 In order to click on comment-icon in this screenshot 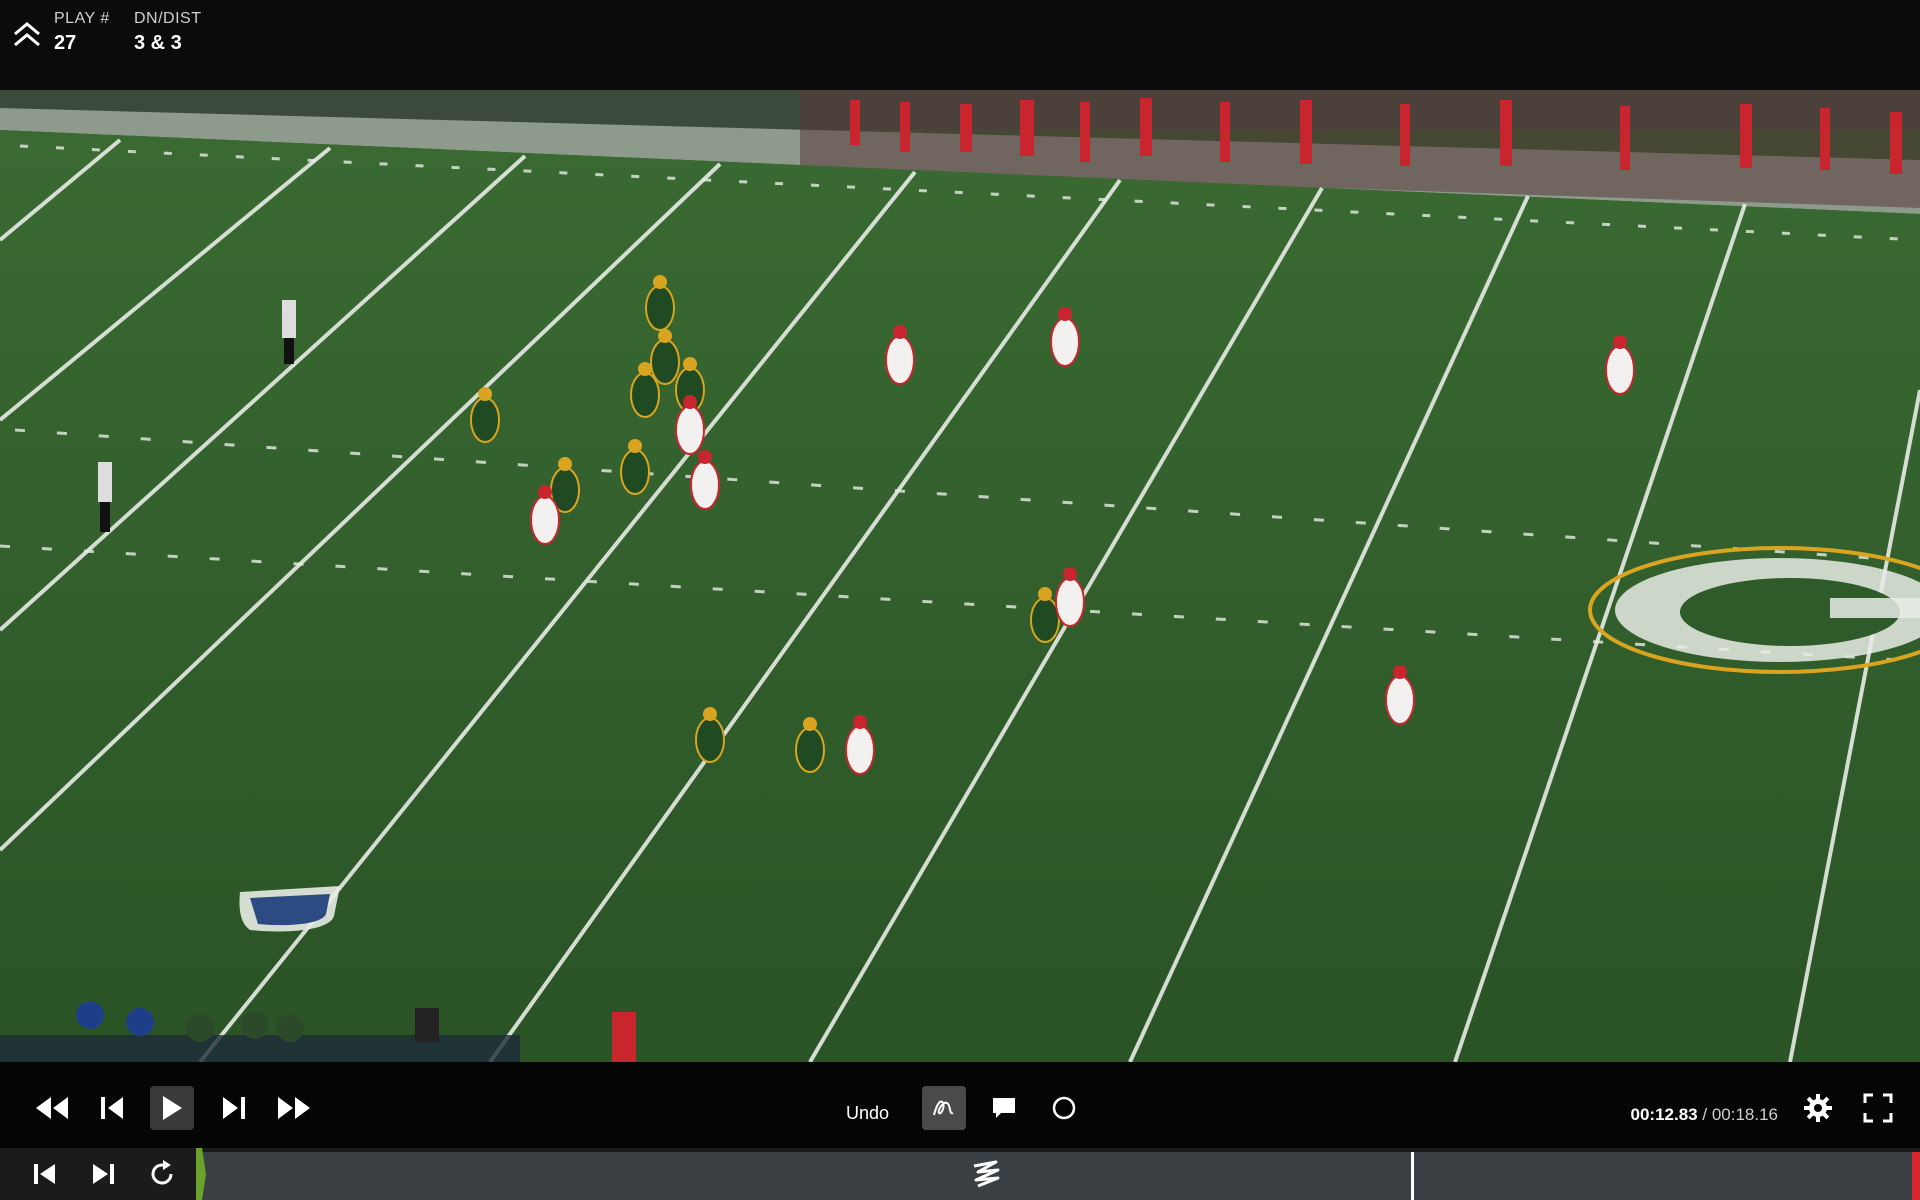, I will do `click(1004, 1108)`.